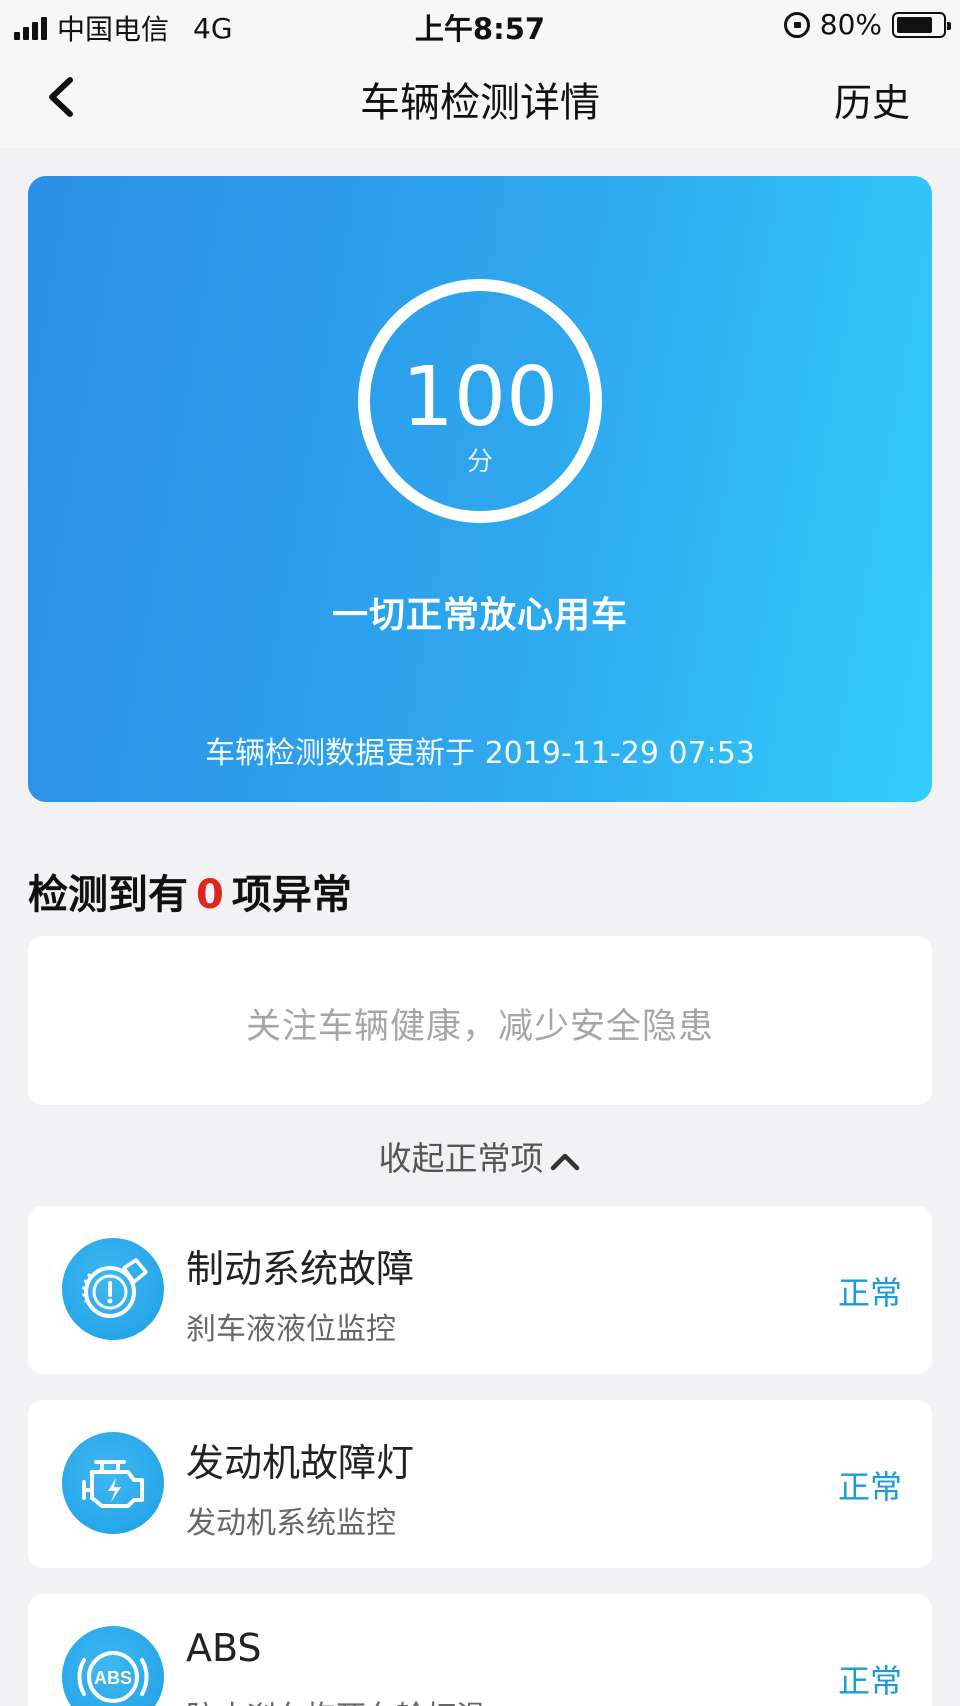  Describe the element at coordinates (336, 1699) in the screenshot. I see `item-subtitle: 防止刹车抱死车轮打滑` at that location.